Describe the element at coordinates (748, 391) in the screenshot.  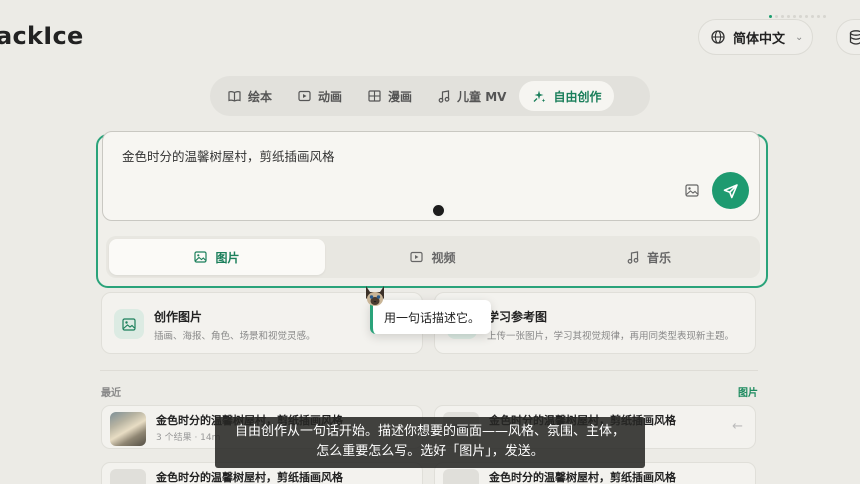
I see `recent-filter-link: 图片` at that location.